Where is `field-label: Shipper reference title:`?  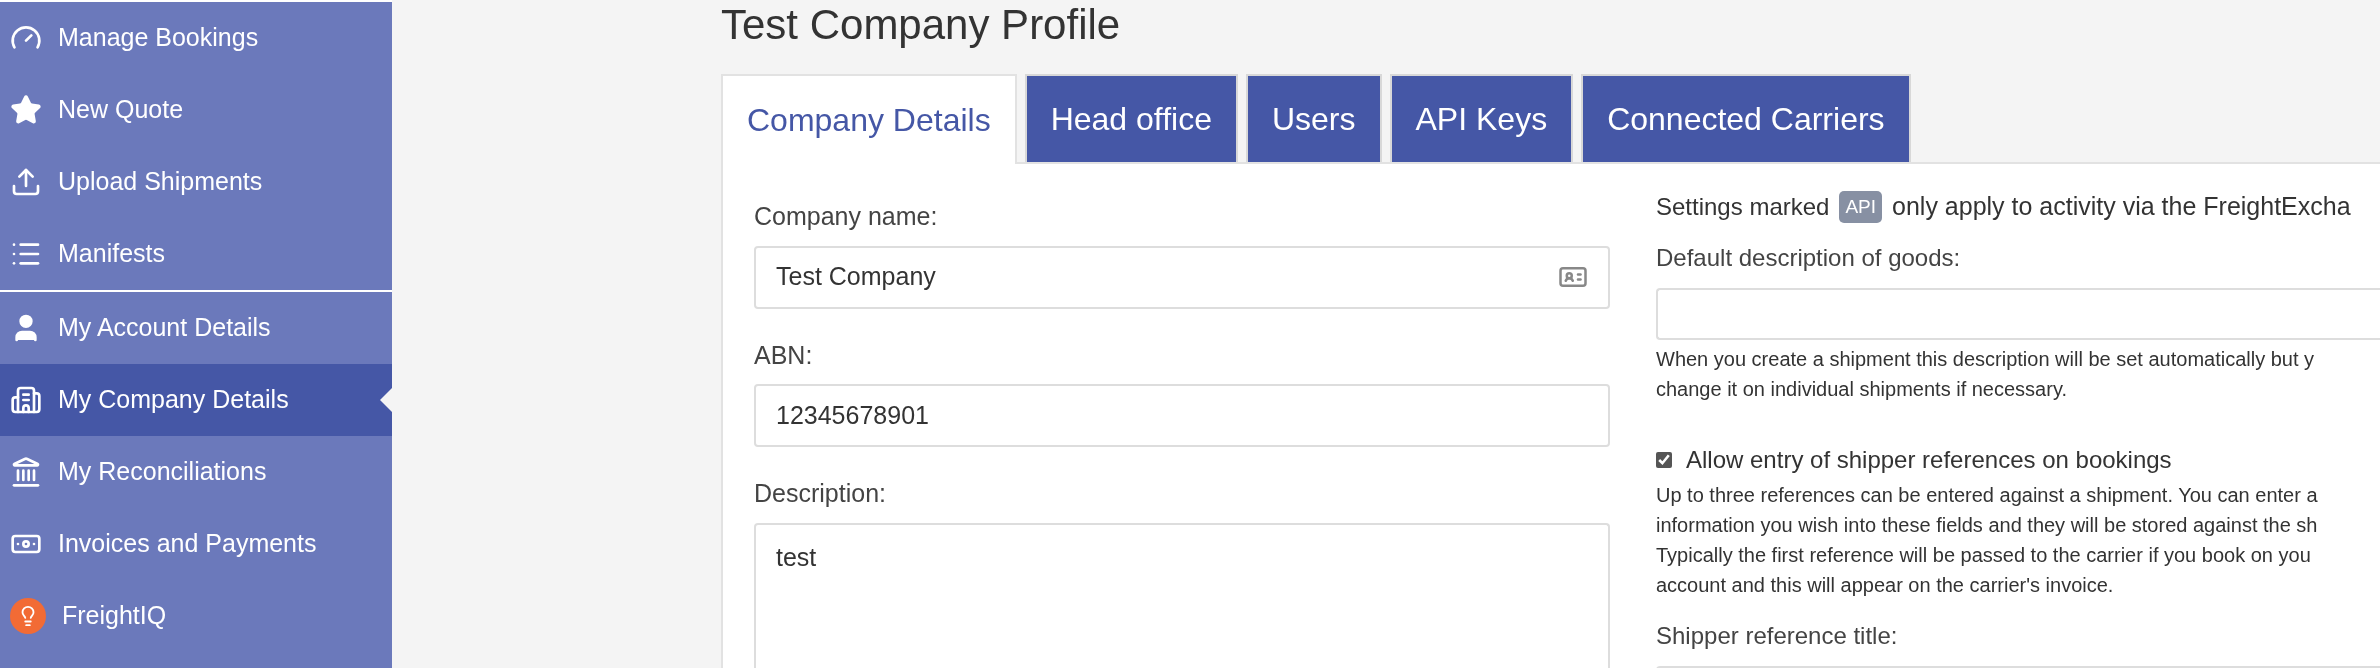 field-label: Shipper reference title: is located at coordinates (1777, 635).